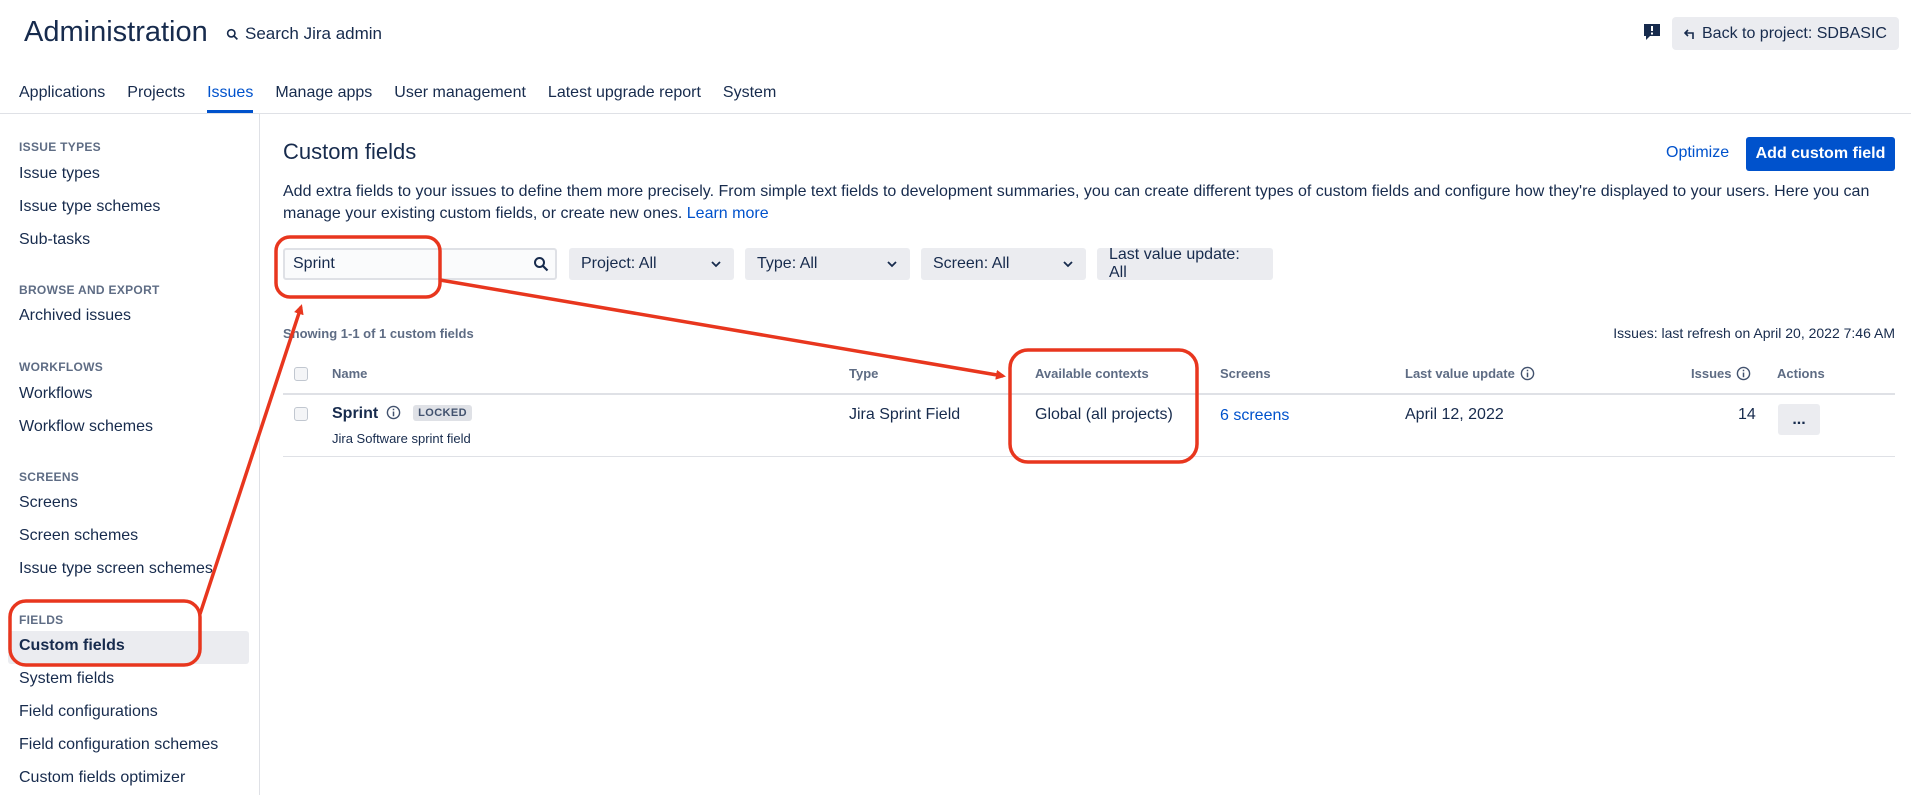  What do you see at coordinates (66, 679) in the screenshot?
I see `sidebar-item-system-fields: System fields` at bounding box center [66, 679].